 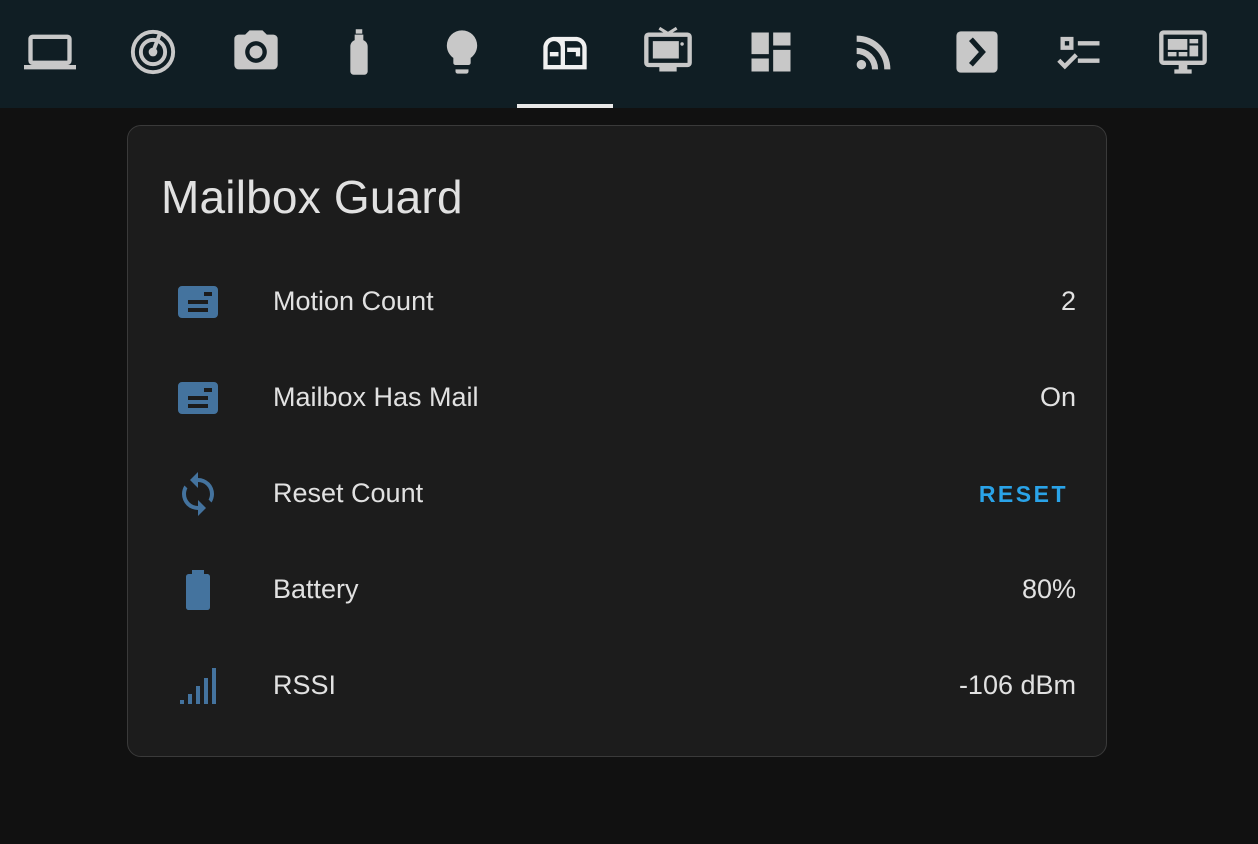 I want to click on tab-view-dashboard, so click(x=771, y=54).